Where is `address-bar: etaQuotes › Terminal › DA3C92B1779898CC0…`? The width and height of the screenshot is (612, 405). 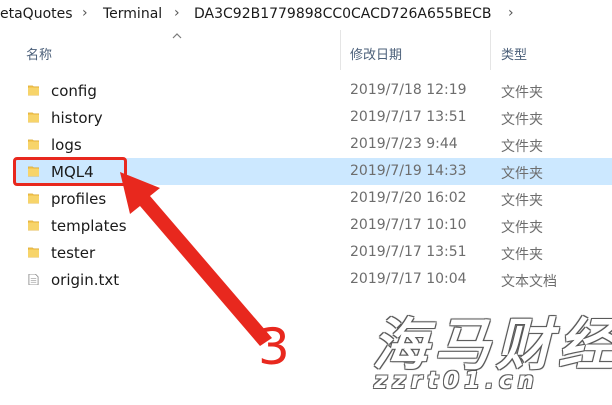
address-bar: etaQuotes › Terminal › DA3C92B1779898CC0… is located at coordinates (306, 15).